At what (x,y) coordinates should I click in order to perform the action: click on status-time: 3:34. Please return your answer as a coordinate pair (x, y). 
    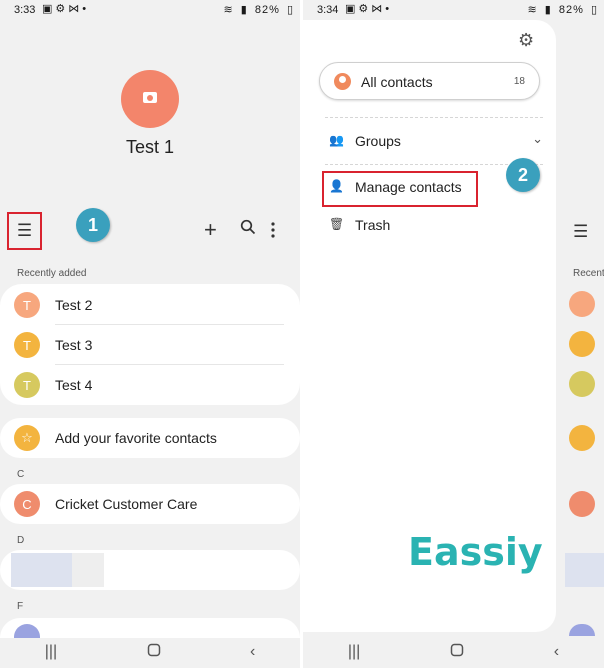
    Looking at the image, I should click on (328, 10).